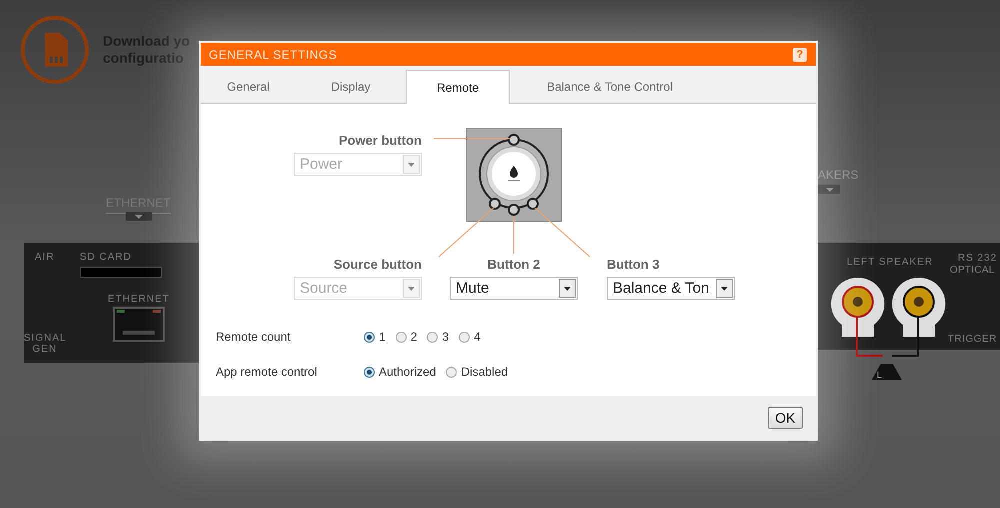 The width and height of the screenshot is (1000, 508). I want to click on radio-option: 1, so click(375, 337).